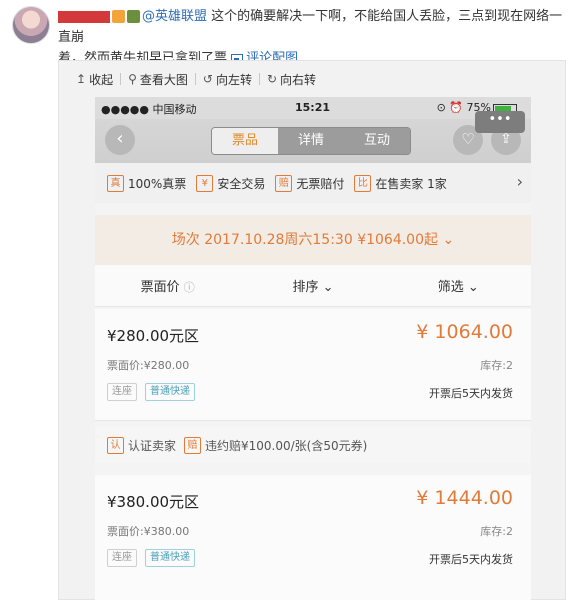  Describe the element at coordinates (174, 16) in the screenshot. I see `mention-link: @英雄联盟` at that location.